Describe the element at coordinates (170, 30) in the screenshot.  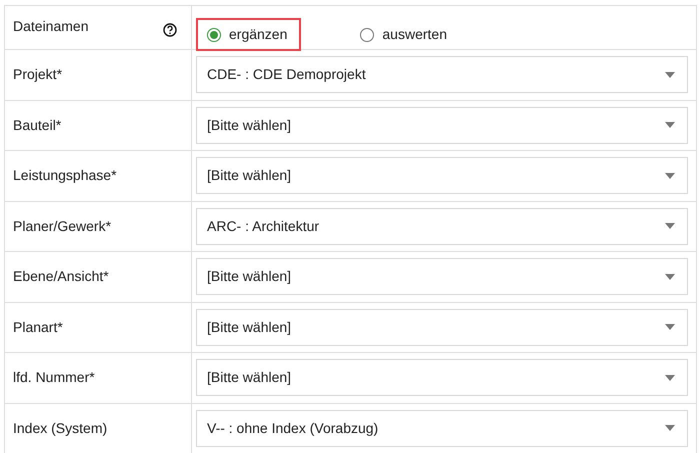
I see `help-icon` at that location.